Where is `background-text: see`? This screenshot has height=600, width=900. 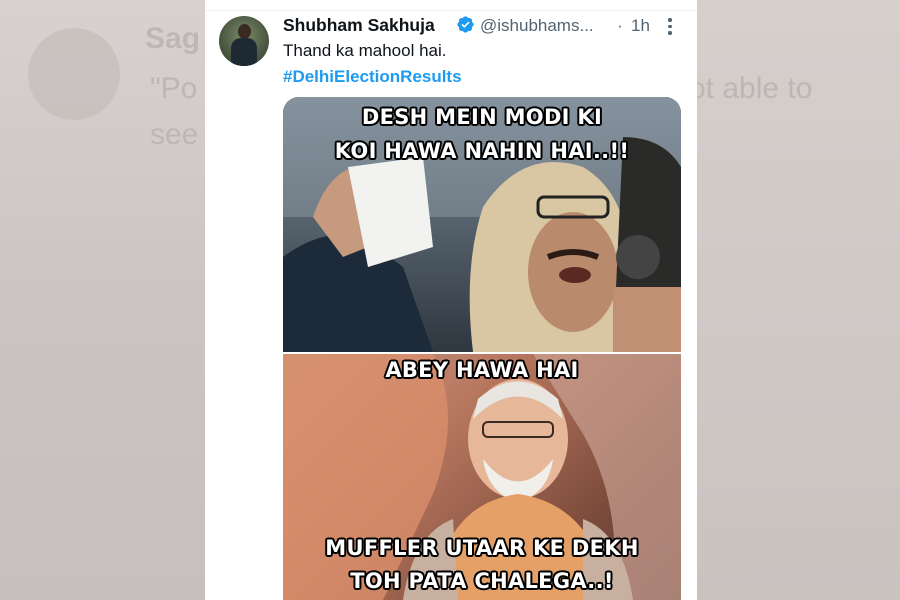 background-text: see is located at coordinates (174, 134).